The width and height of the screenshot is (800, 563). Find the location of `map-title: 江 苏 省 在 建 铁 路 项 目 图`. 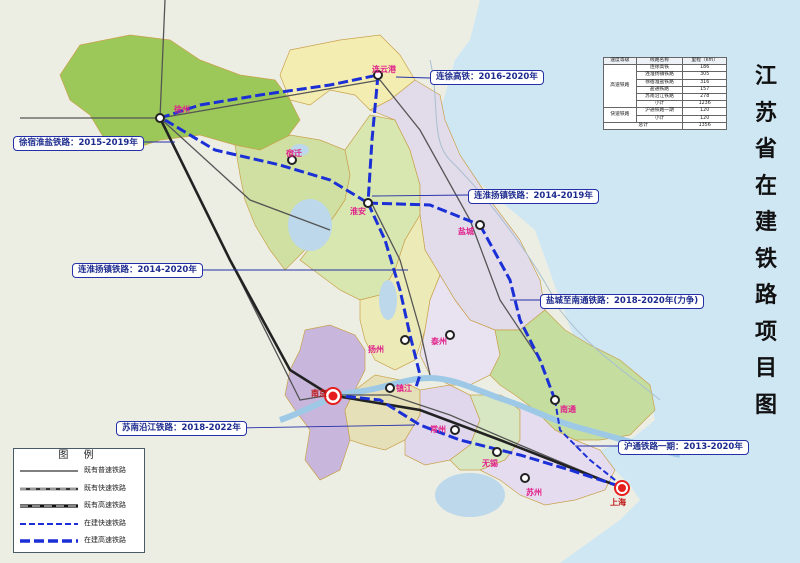

map-title: 江 苏 省 在 建 铁 路 项 目 图 is located at coordinates (766, 240).